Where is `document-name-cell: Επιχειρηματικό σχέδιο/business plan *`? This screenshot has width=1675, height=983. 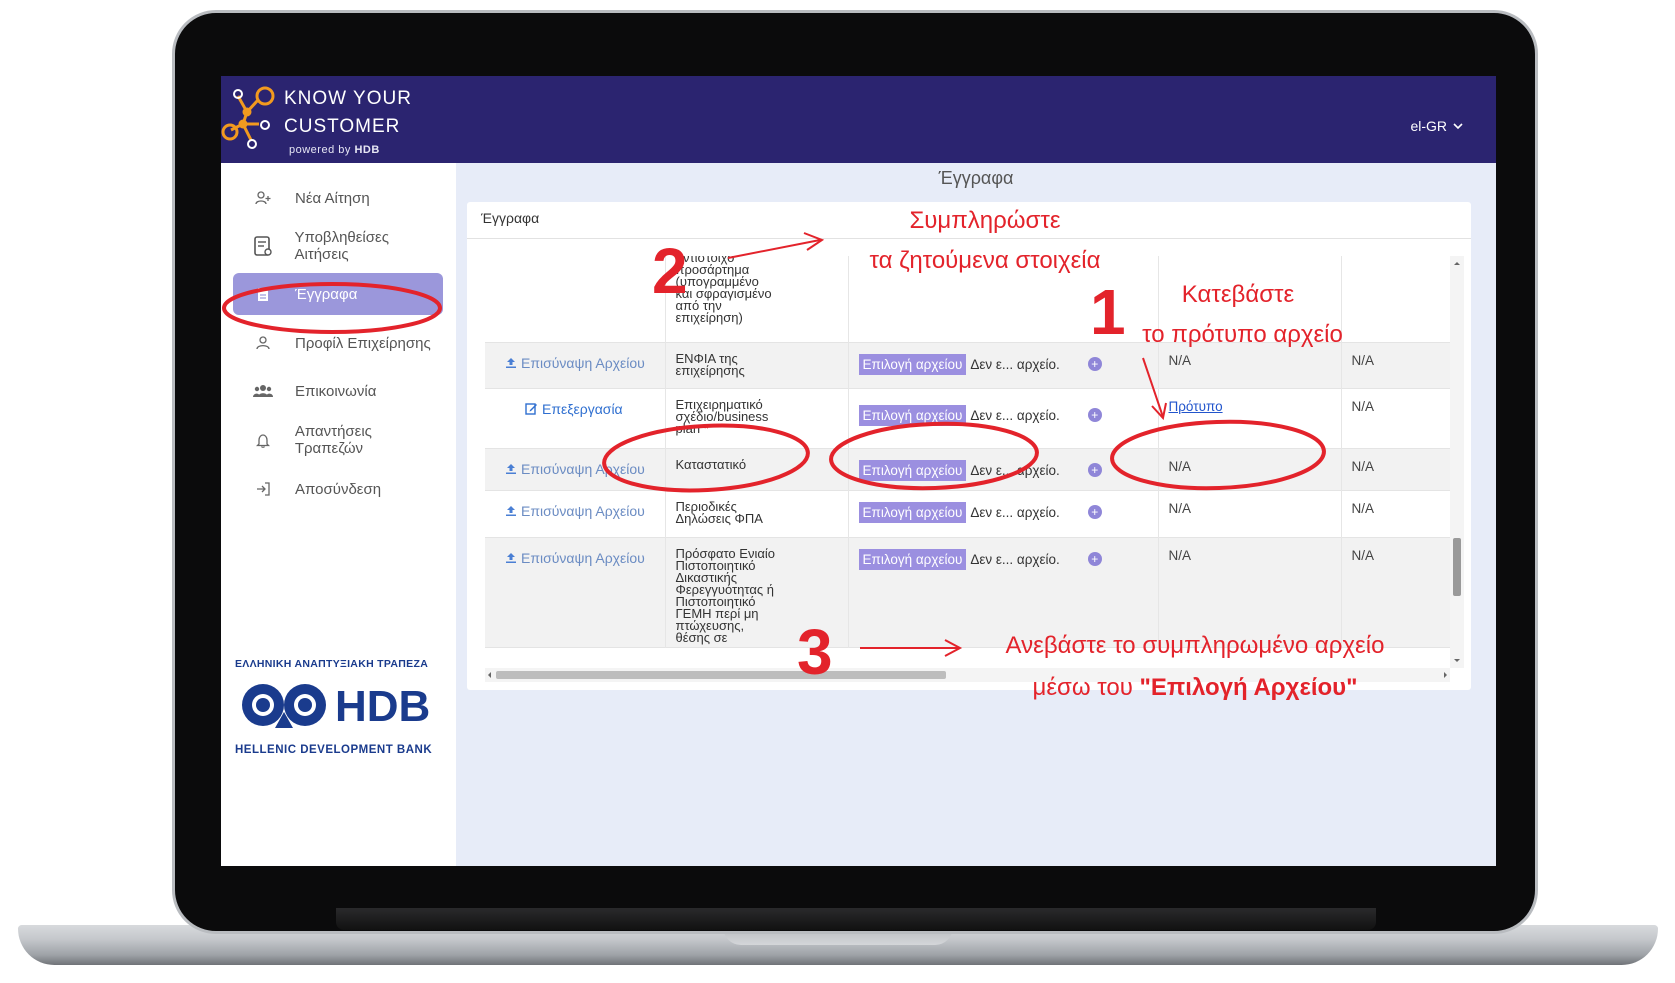 document-name-cell: Επιχειρηματικό σχέδιο/business plan * is located at coordinates (757, 418).